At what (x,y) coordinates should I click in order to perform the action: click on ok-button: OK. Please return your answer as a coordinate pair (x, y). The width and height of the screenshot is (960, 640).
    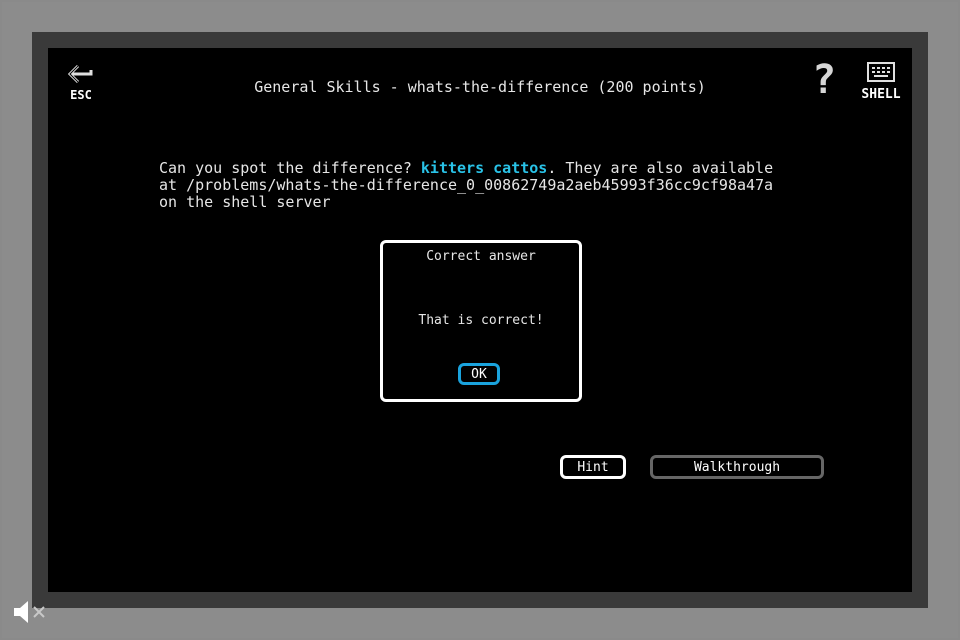
    Looking at the image, I should click on (479, 374).